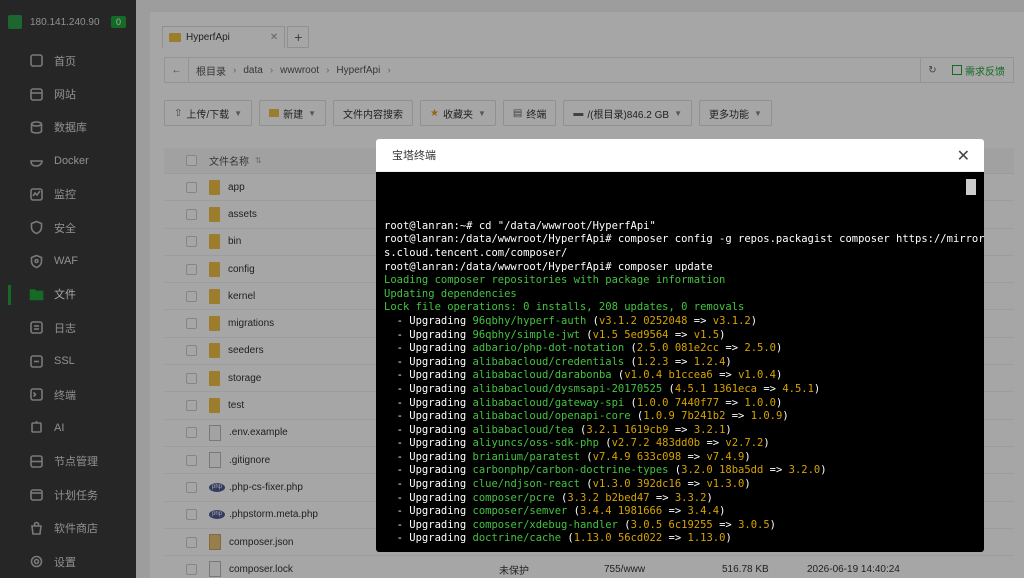 The image size is (1024, 578). What do you see at coordinates (706, 538) in the screenshot?
I see `terminal-text: 1.13.0` at bounding box center [706, 538].